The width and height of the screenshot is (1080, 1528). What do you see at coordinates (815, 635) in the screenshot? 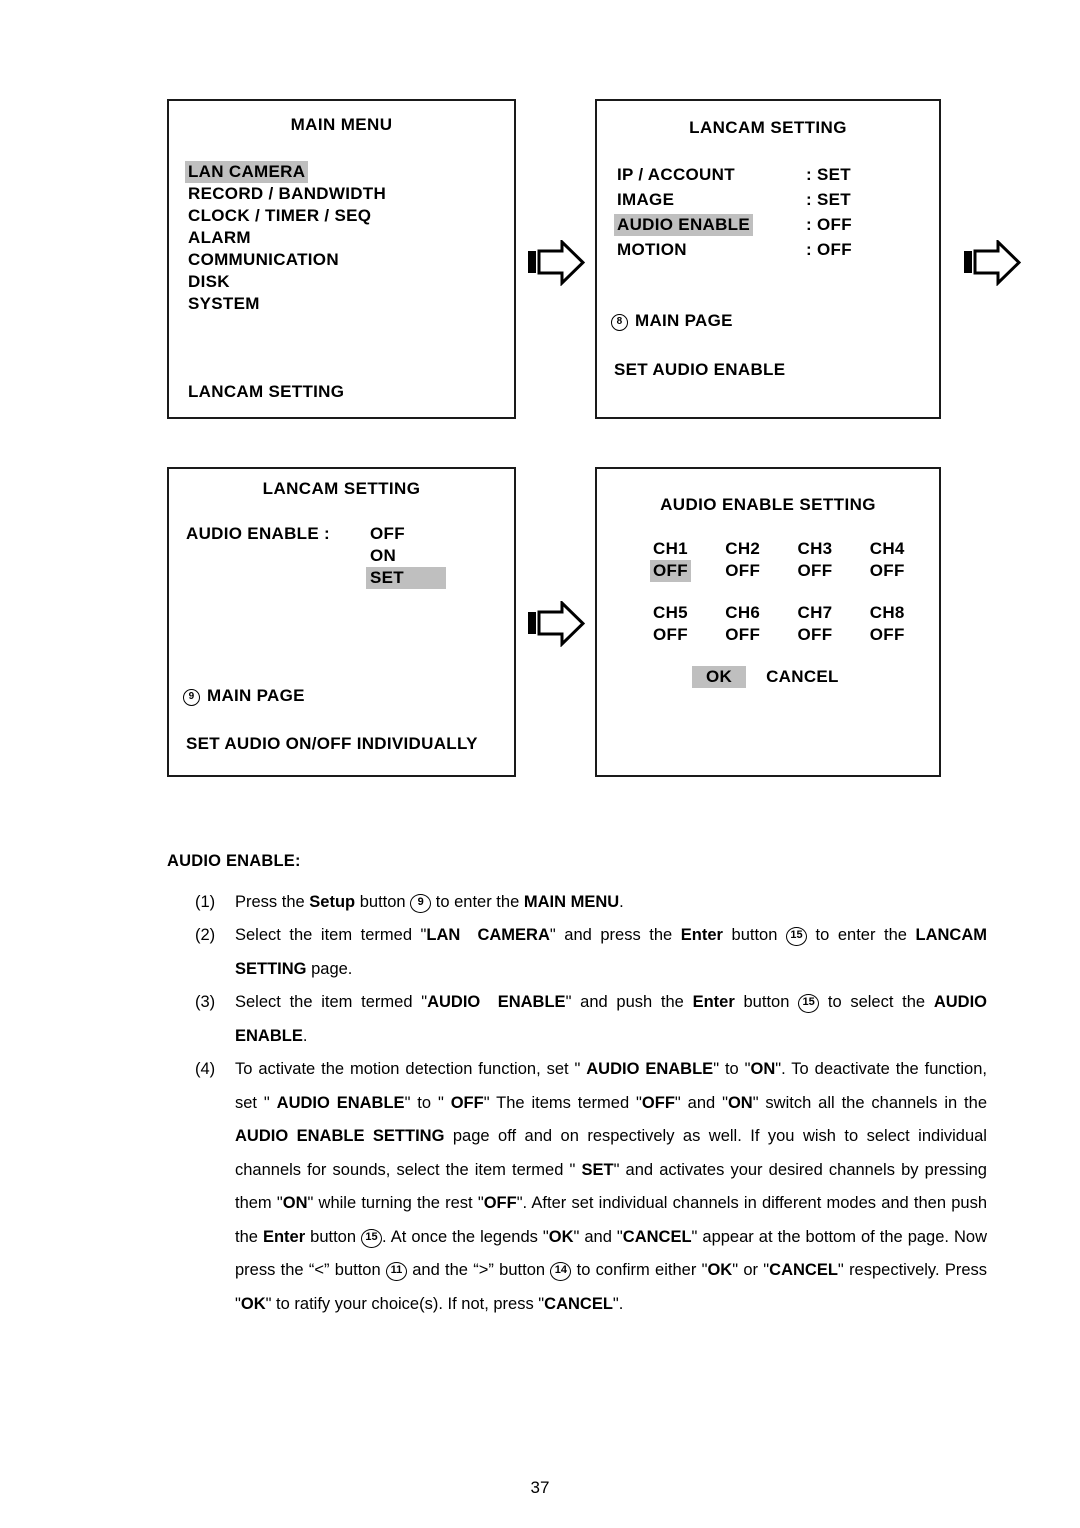
I see `channel-value-ch7: OFF` at bounding box center [815, 635].